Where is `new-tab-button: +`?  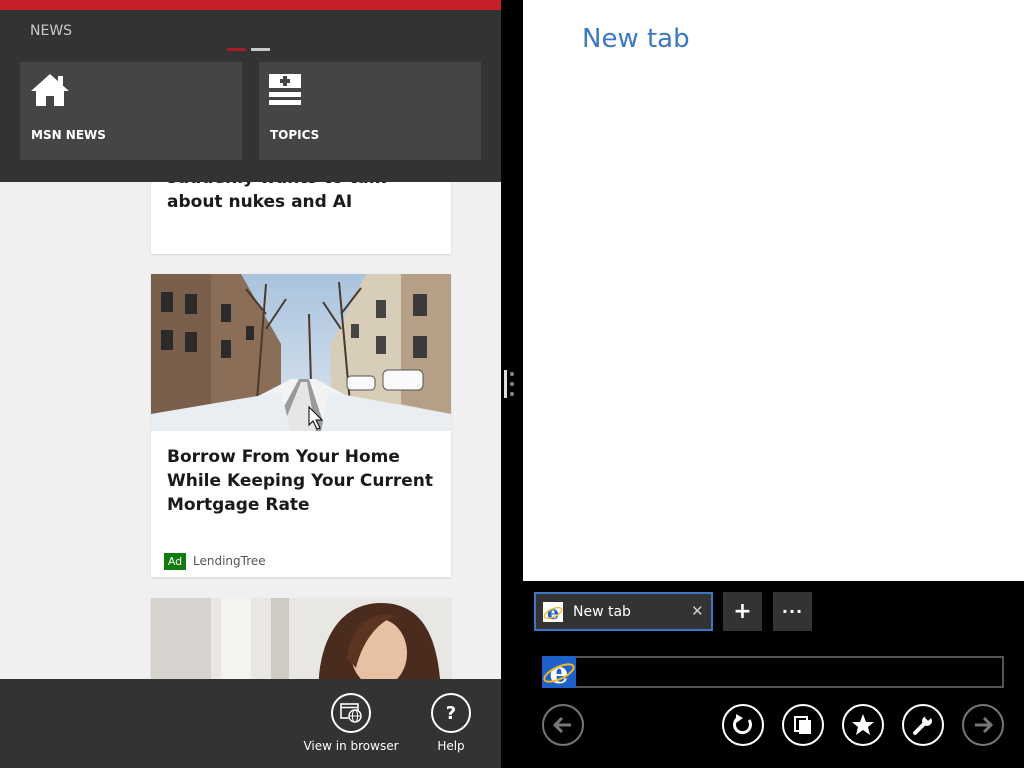 new-tab-button: + is located at coordinates (742, 611).